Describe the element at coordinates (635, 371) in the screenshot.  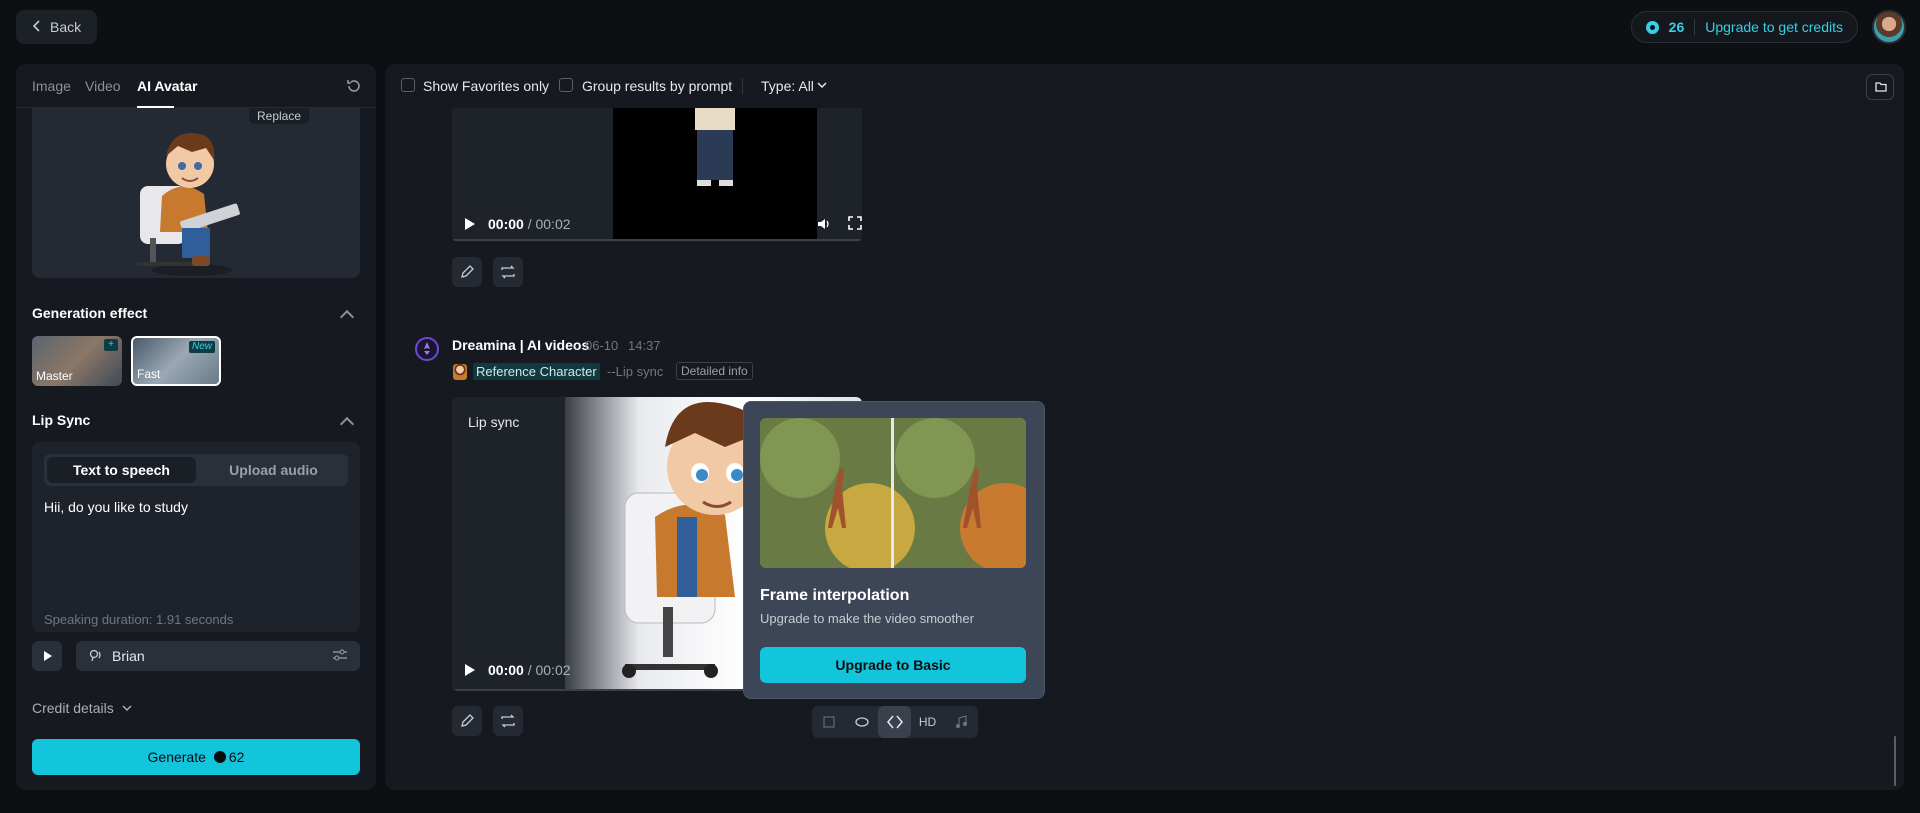
I see `lip-sync-tag: --Lip sync` at that location.